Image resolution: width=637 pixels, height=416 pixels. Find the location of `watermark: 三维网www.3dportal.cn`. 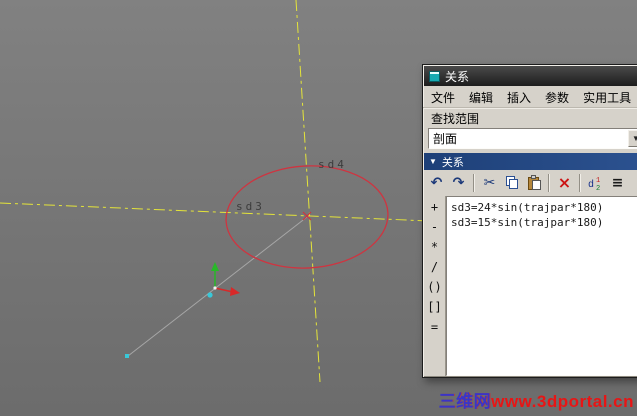

watermark: 三维网www.3dportal.cn is located at coordinates (536, 399).